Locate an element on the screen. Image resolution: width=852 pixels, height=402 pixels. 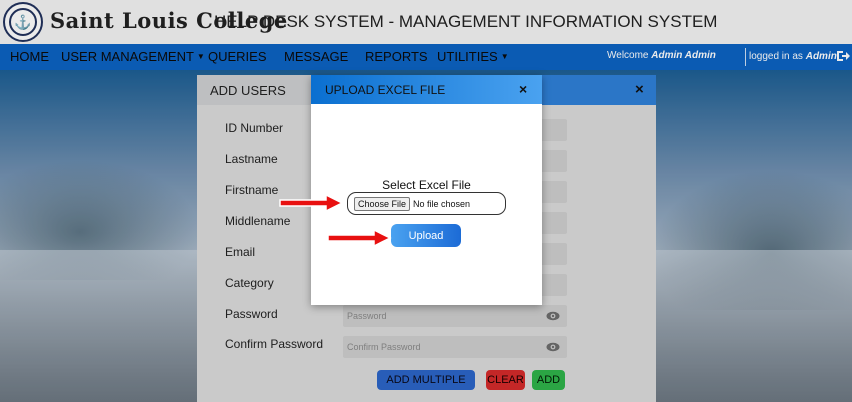
choose-file-button: Choose File is located at coordinates (382, 204).